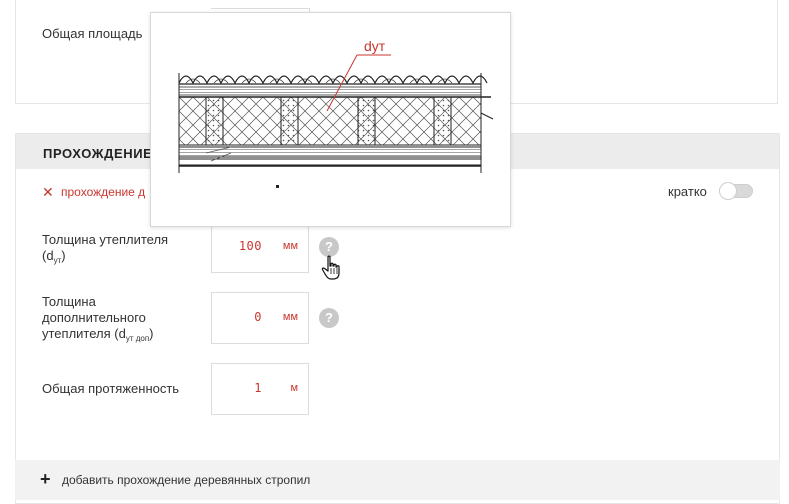 This screenshot has width=789, height=504. Describe the element at coordinates (48, 255) in the screenshot. I see `label-paren: (d` at that location.